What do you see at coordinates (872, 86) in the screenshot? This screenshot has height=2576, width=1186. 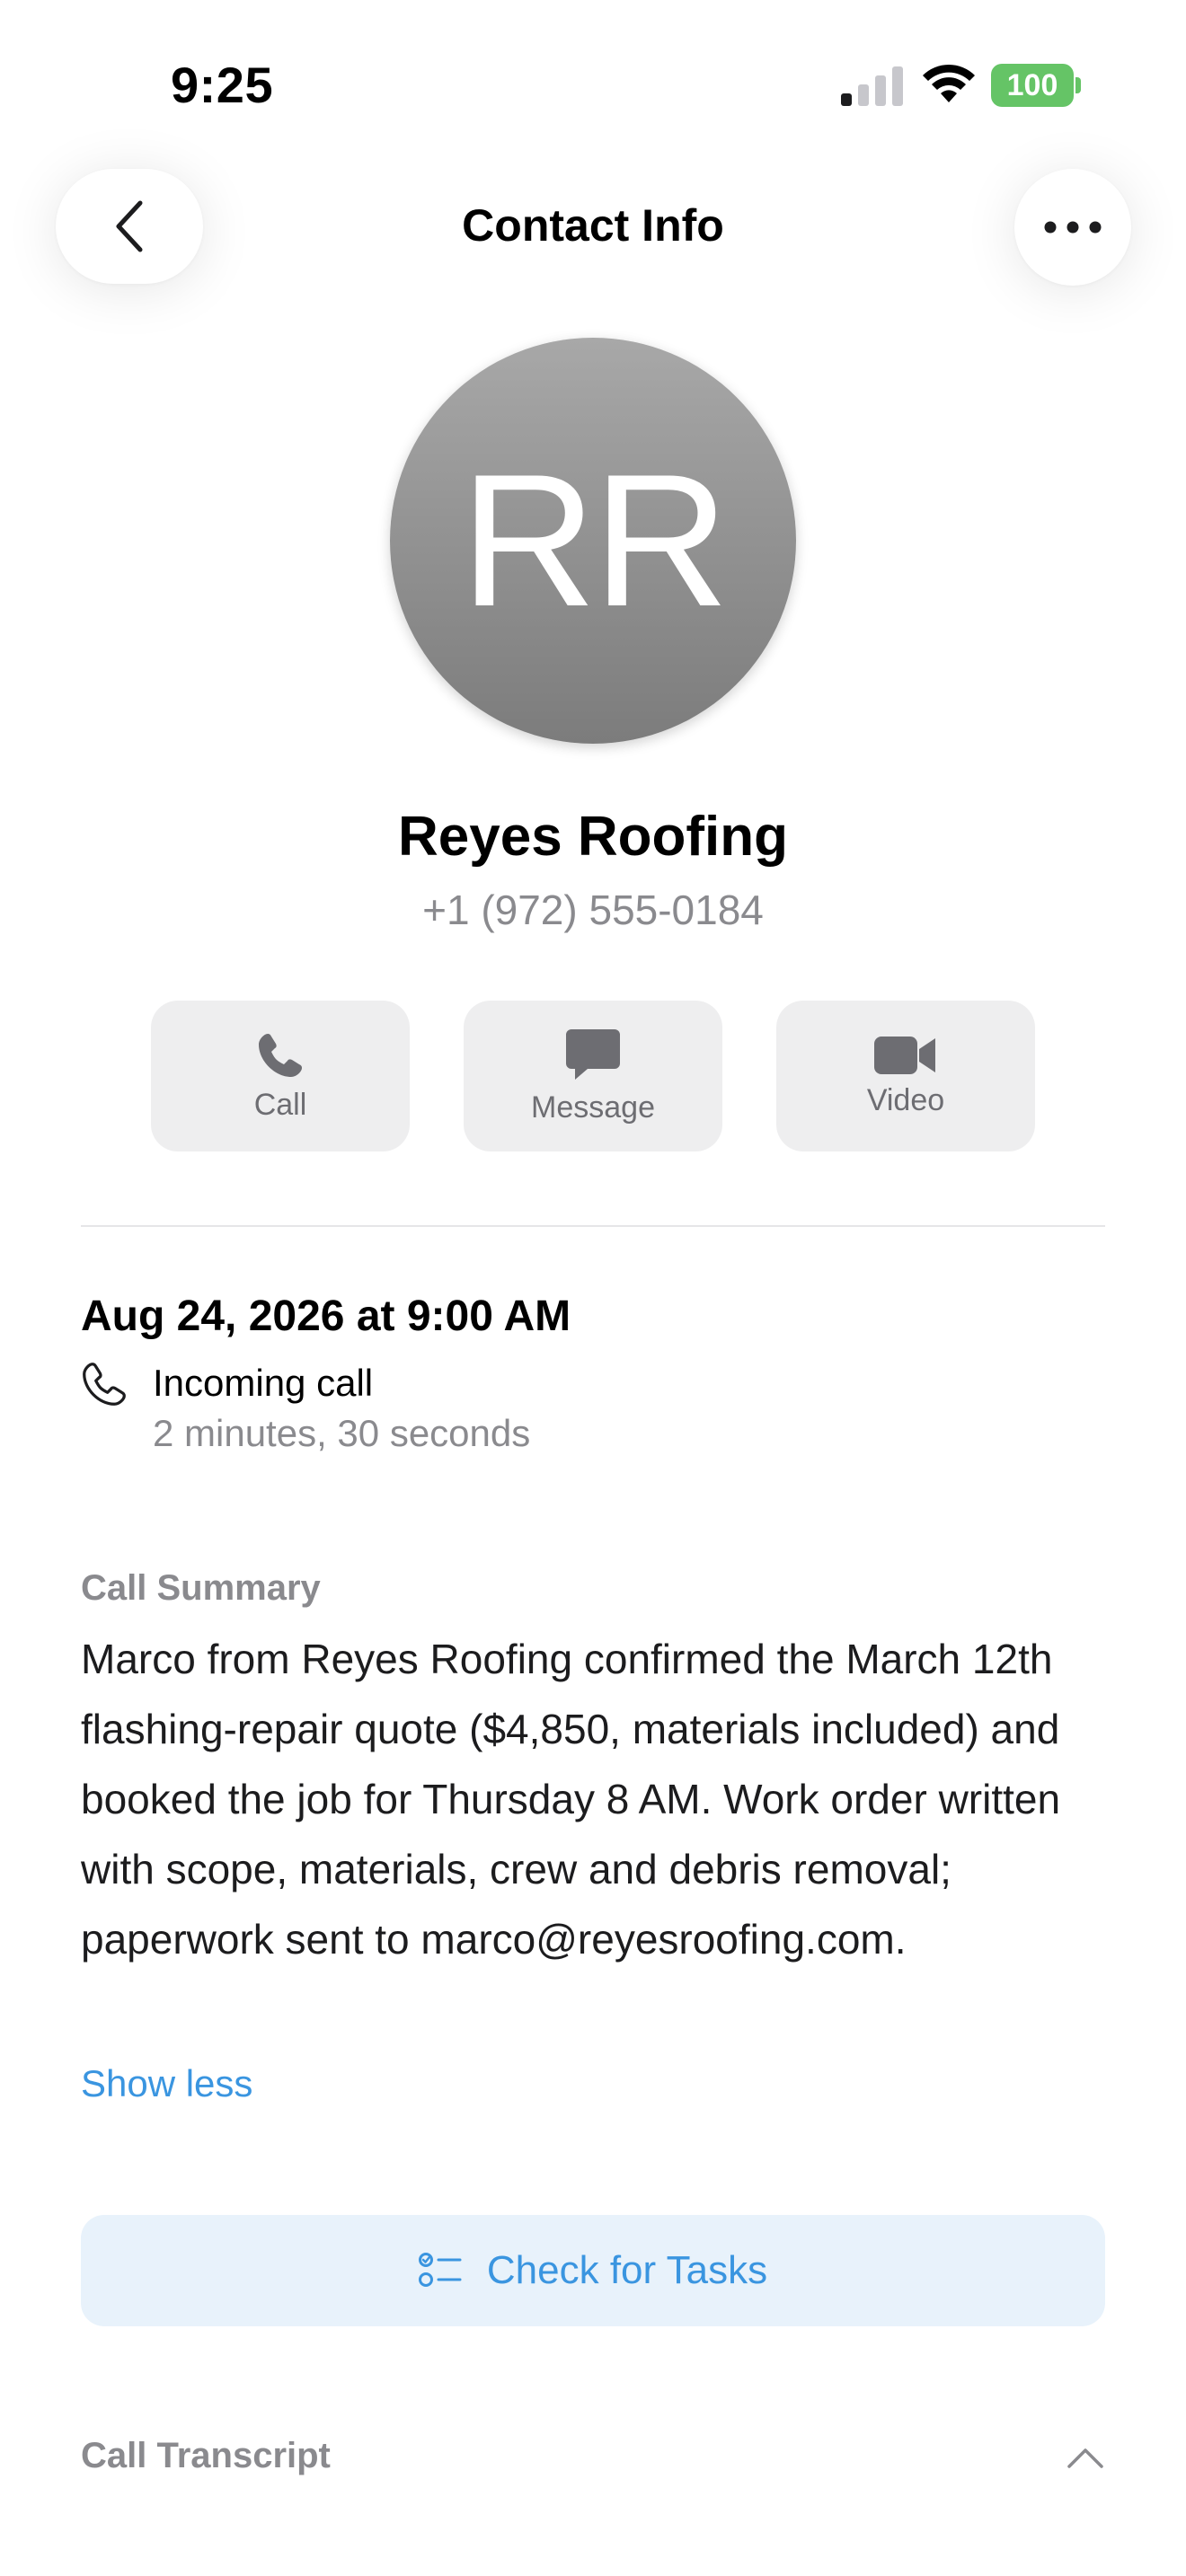 I see `cellular-signal-icon` at bounding box center [872, 86].